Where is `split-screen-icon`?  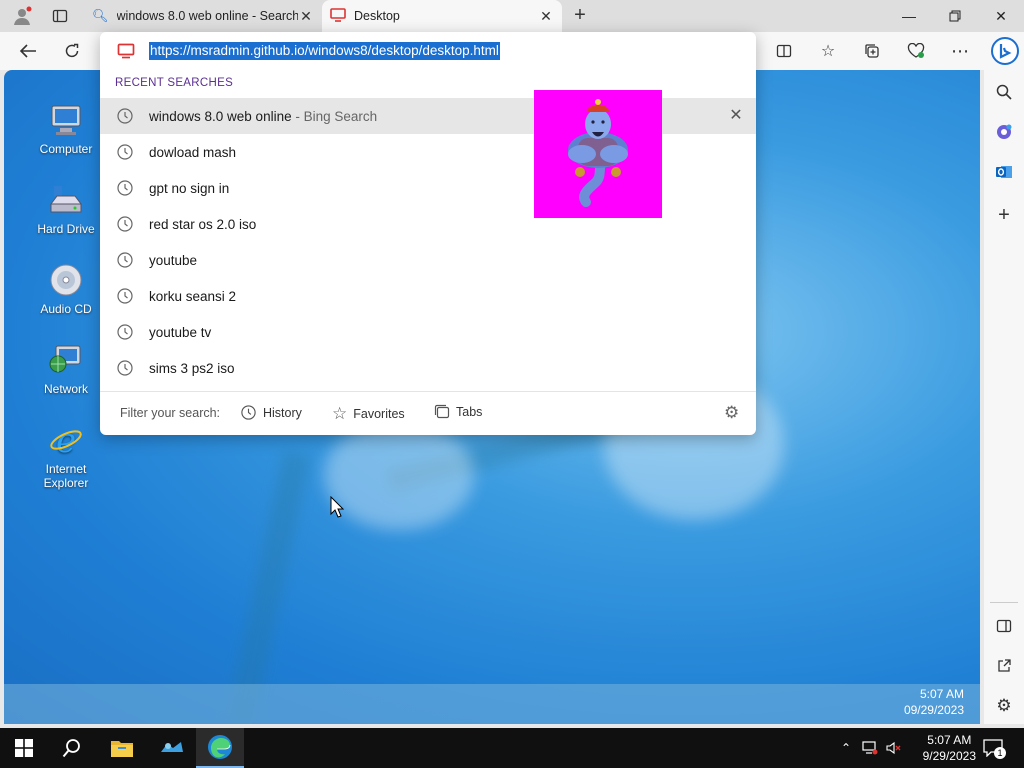
split-screen-icon is located at coordinates (784, 51).